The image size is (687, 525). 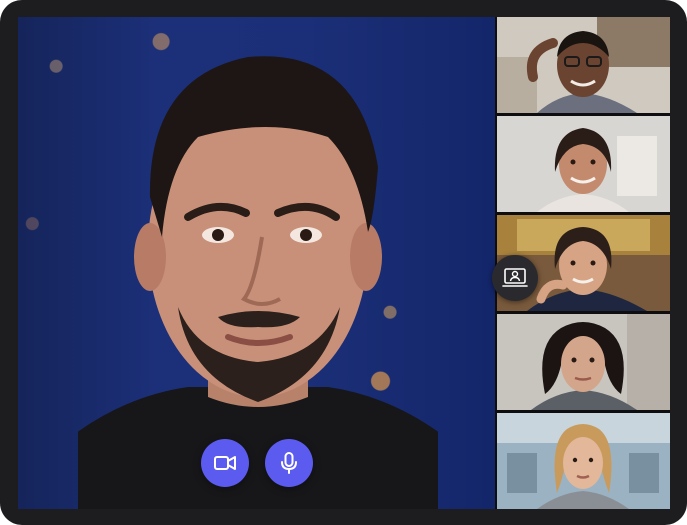 I want to click on participant-4-video, so click(x=583, y=362).